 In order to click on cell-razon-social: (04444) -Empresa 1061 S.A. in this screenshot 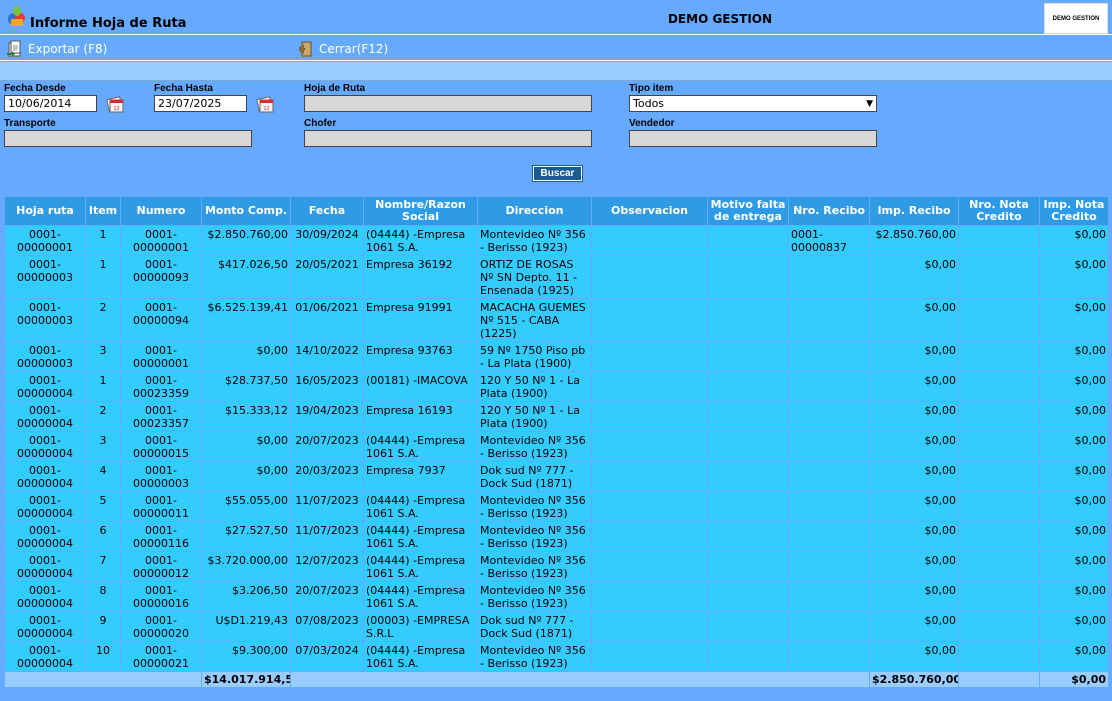, I will do `click(420, 596)`.